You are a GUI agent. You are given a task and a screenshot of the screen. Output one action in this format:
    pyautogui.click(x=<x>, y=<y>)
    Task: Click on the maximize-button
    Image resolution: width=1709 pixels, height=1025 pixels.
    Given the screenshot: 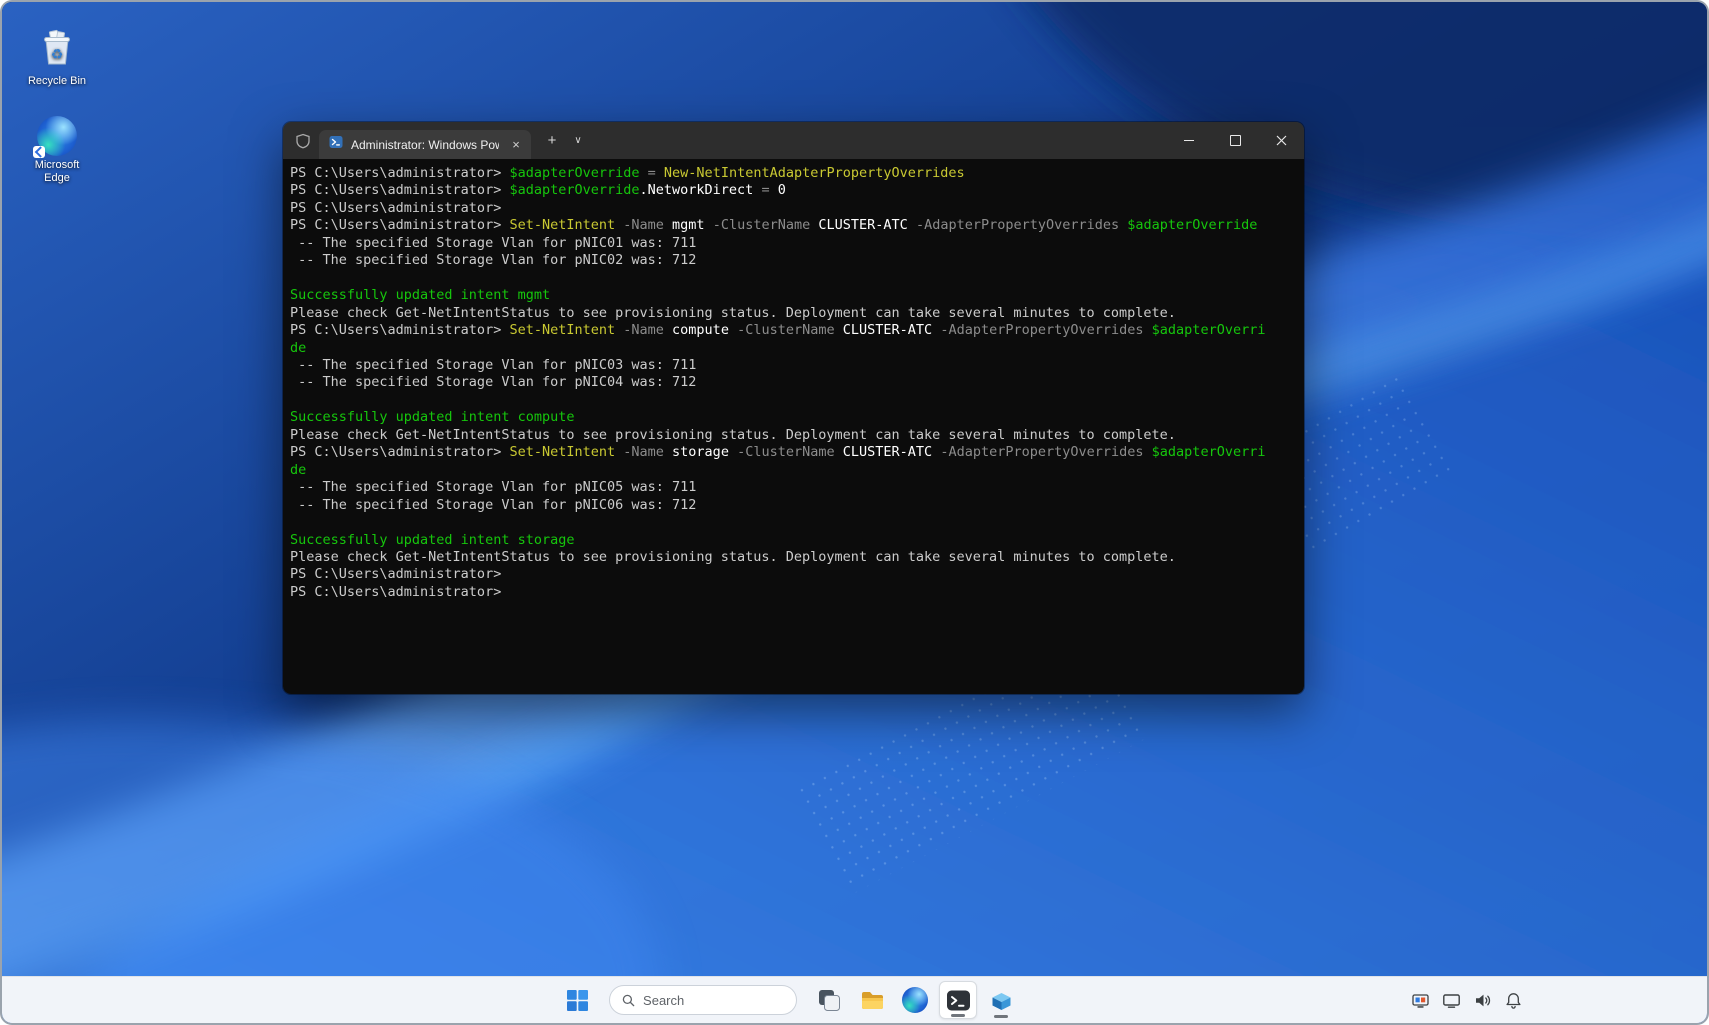 What is the action you would take?
    pyautogui.click(x=1235, y=140)
    